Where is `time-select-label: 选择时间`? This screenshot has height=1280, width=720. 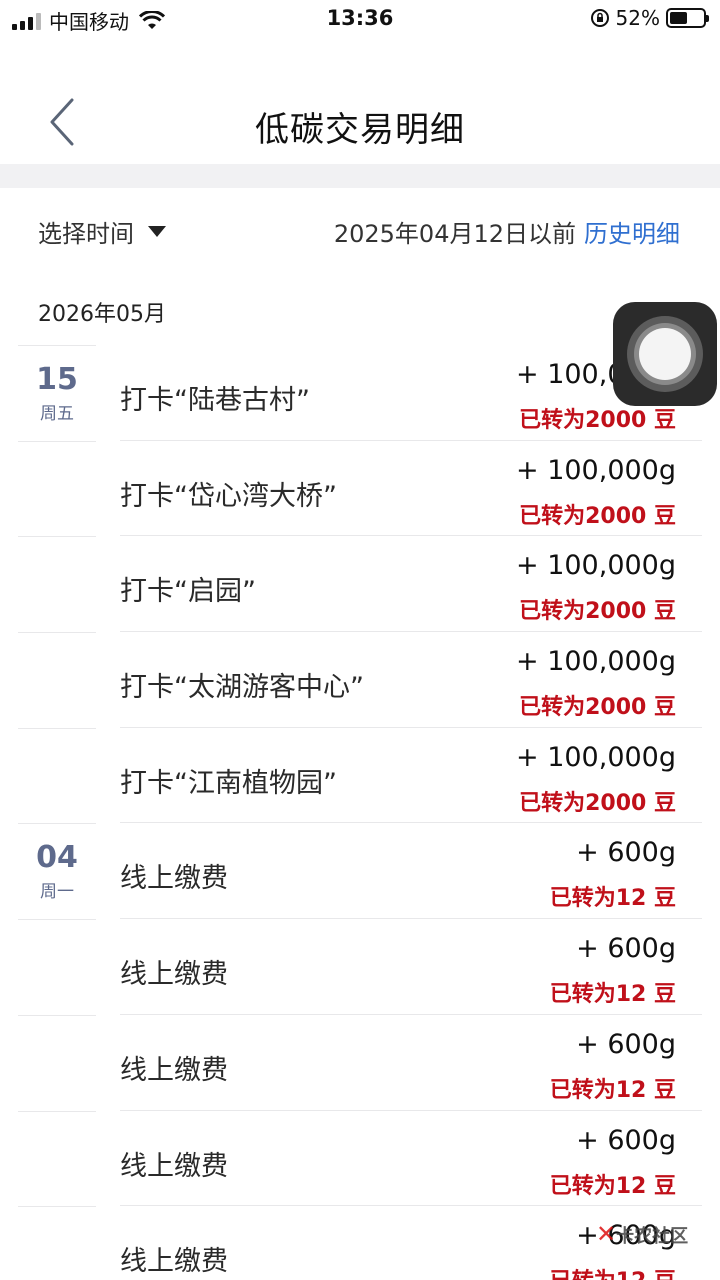
time-select-label: 选择时间 is located at coordinates (86, 234).